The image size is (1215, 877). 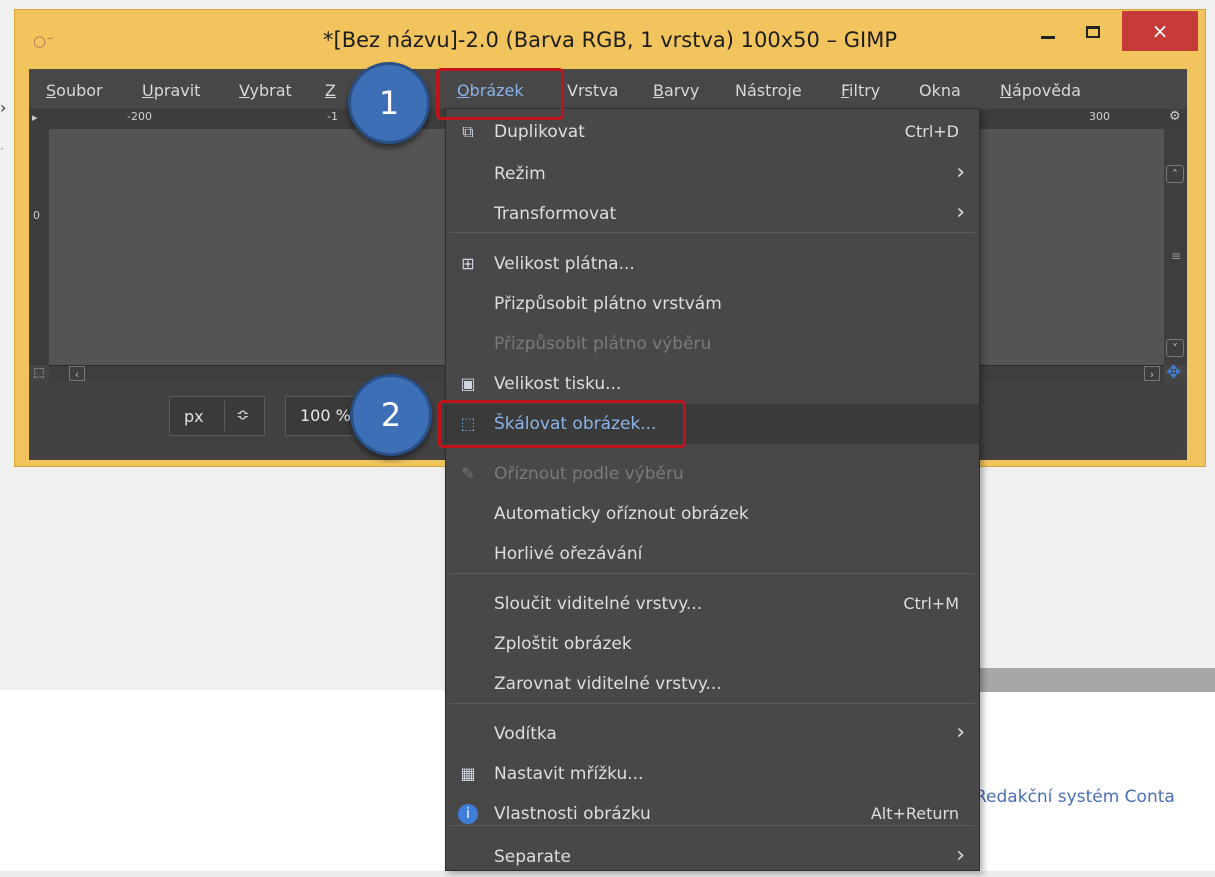 I want to click on menu-soubor: Soubor, so click(x=74, y=90).